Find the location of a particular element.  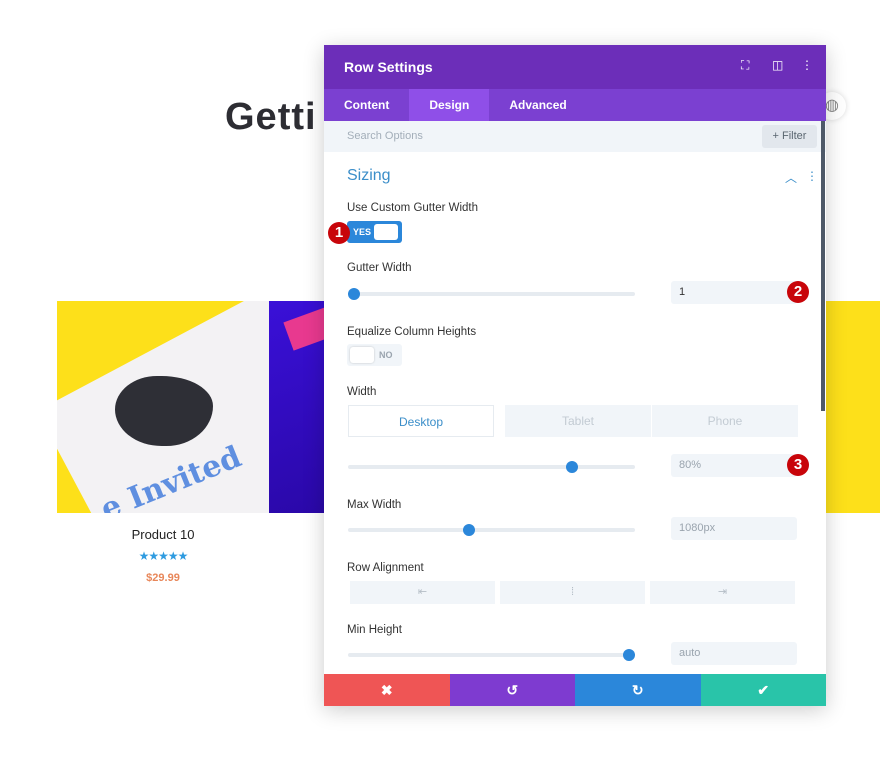

tab-content: Content is located at coordinates (366, 105).